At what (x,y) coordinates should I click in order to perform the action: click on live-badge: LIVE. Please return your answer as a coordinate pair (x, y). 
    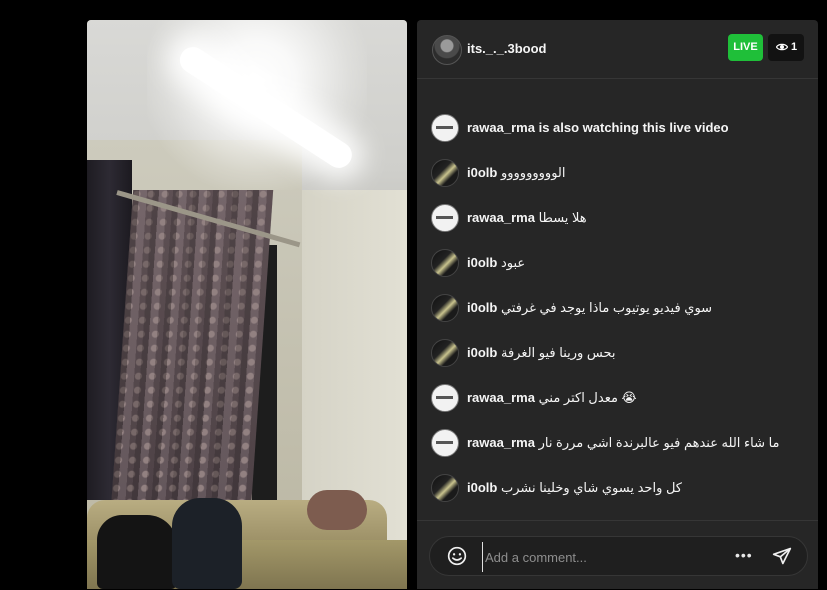
    Looking at the image, I should click on (745, 47).